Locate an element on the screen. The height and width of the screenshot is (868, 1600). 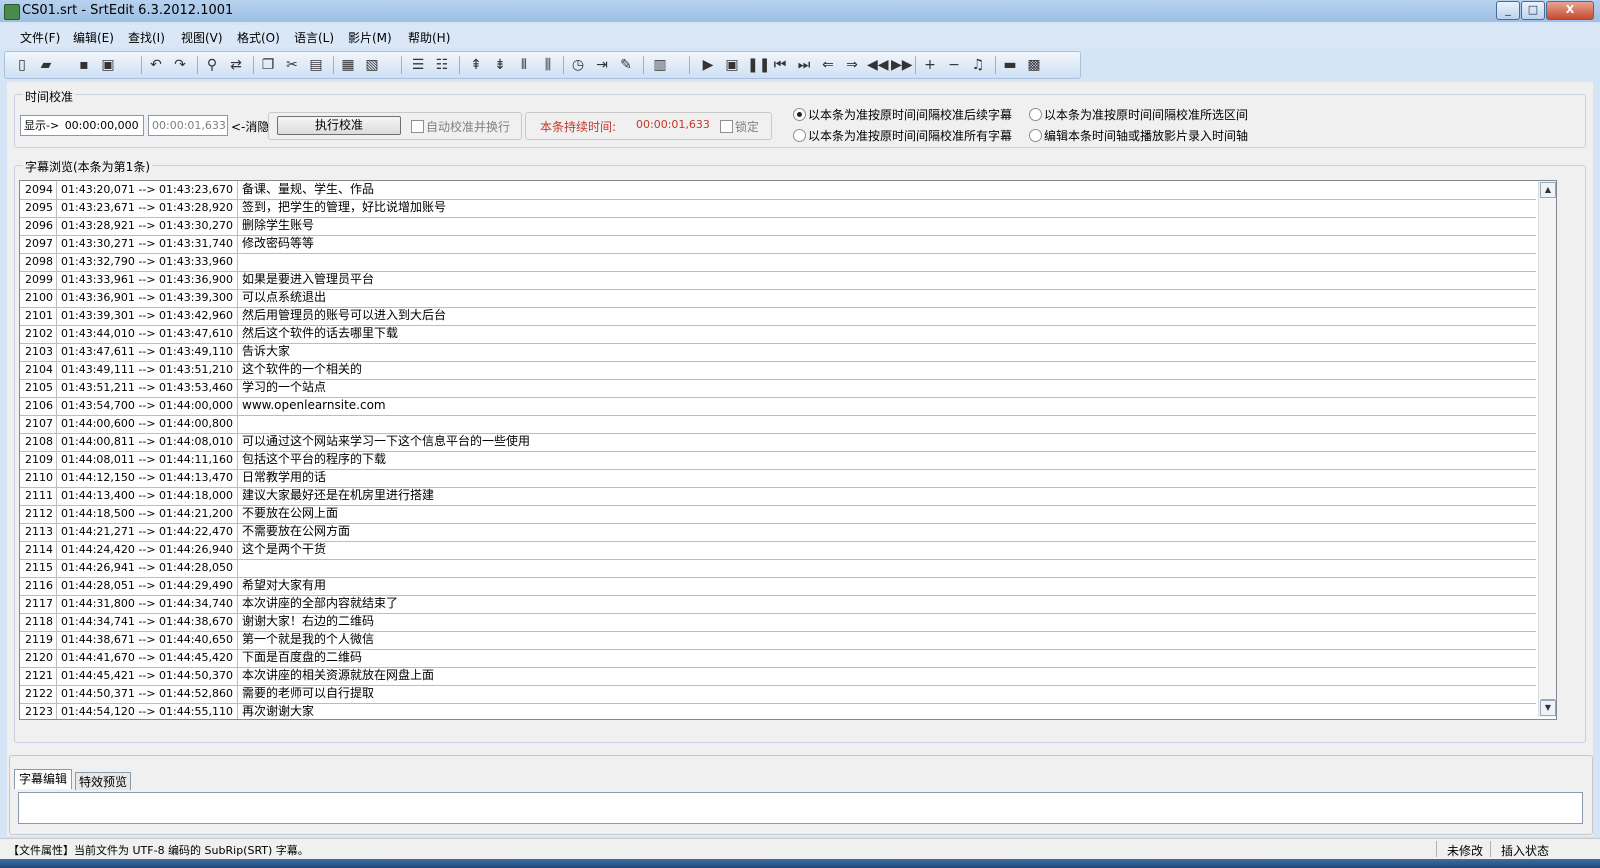
prev-icon: ⇐ is located at coordinates (828, 65).